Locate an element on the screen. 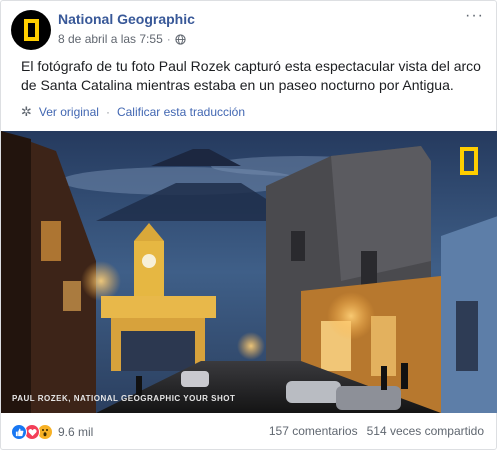  post-meta: 8 de abril a las 7:55 · is located at coordinates (122, 39).